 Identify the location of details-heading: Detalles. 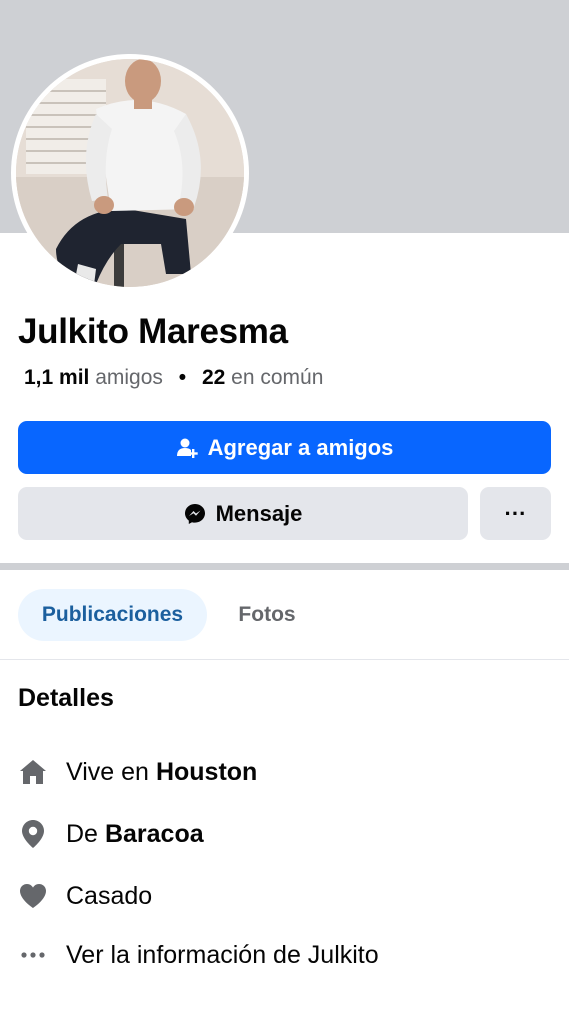
(66, 698).